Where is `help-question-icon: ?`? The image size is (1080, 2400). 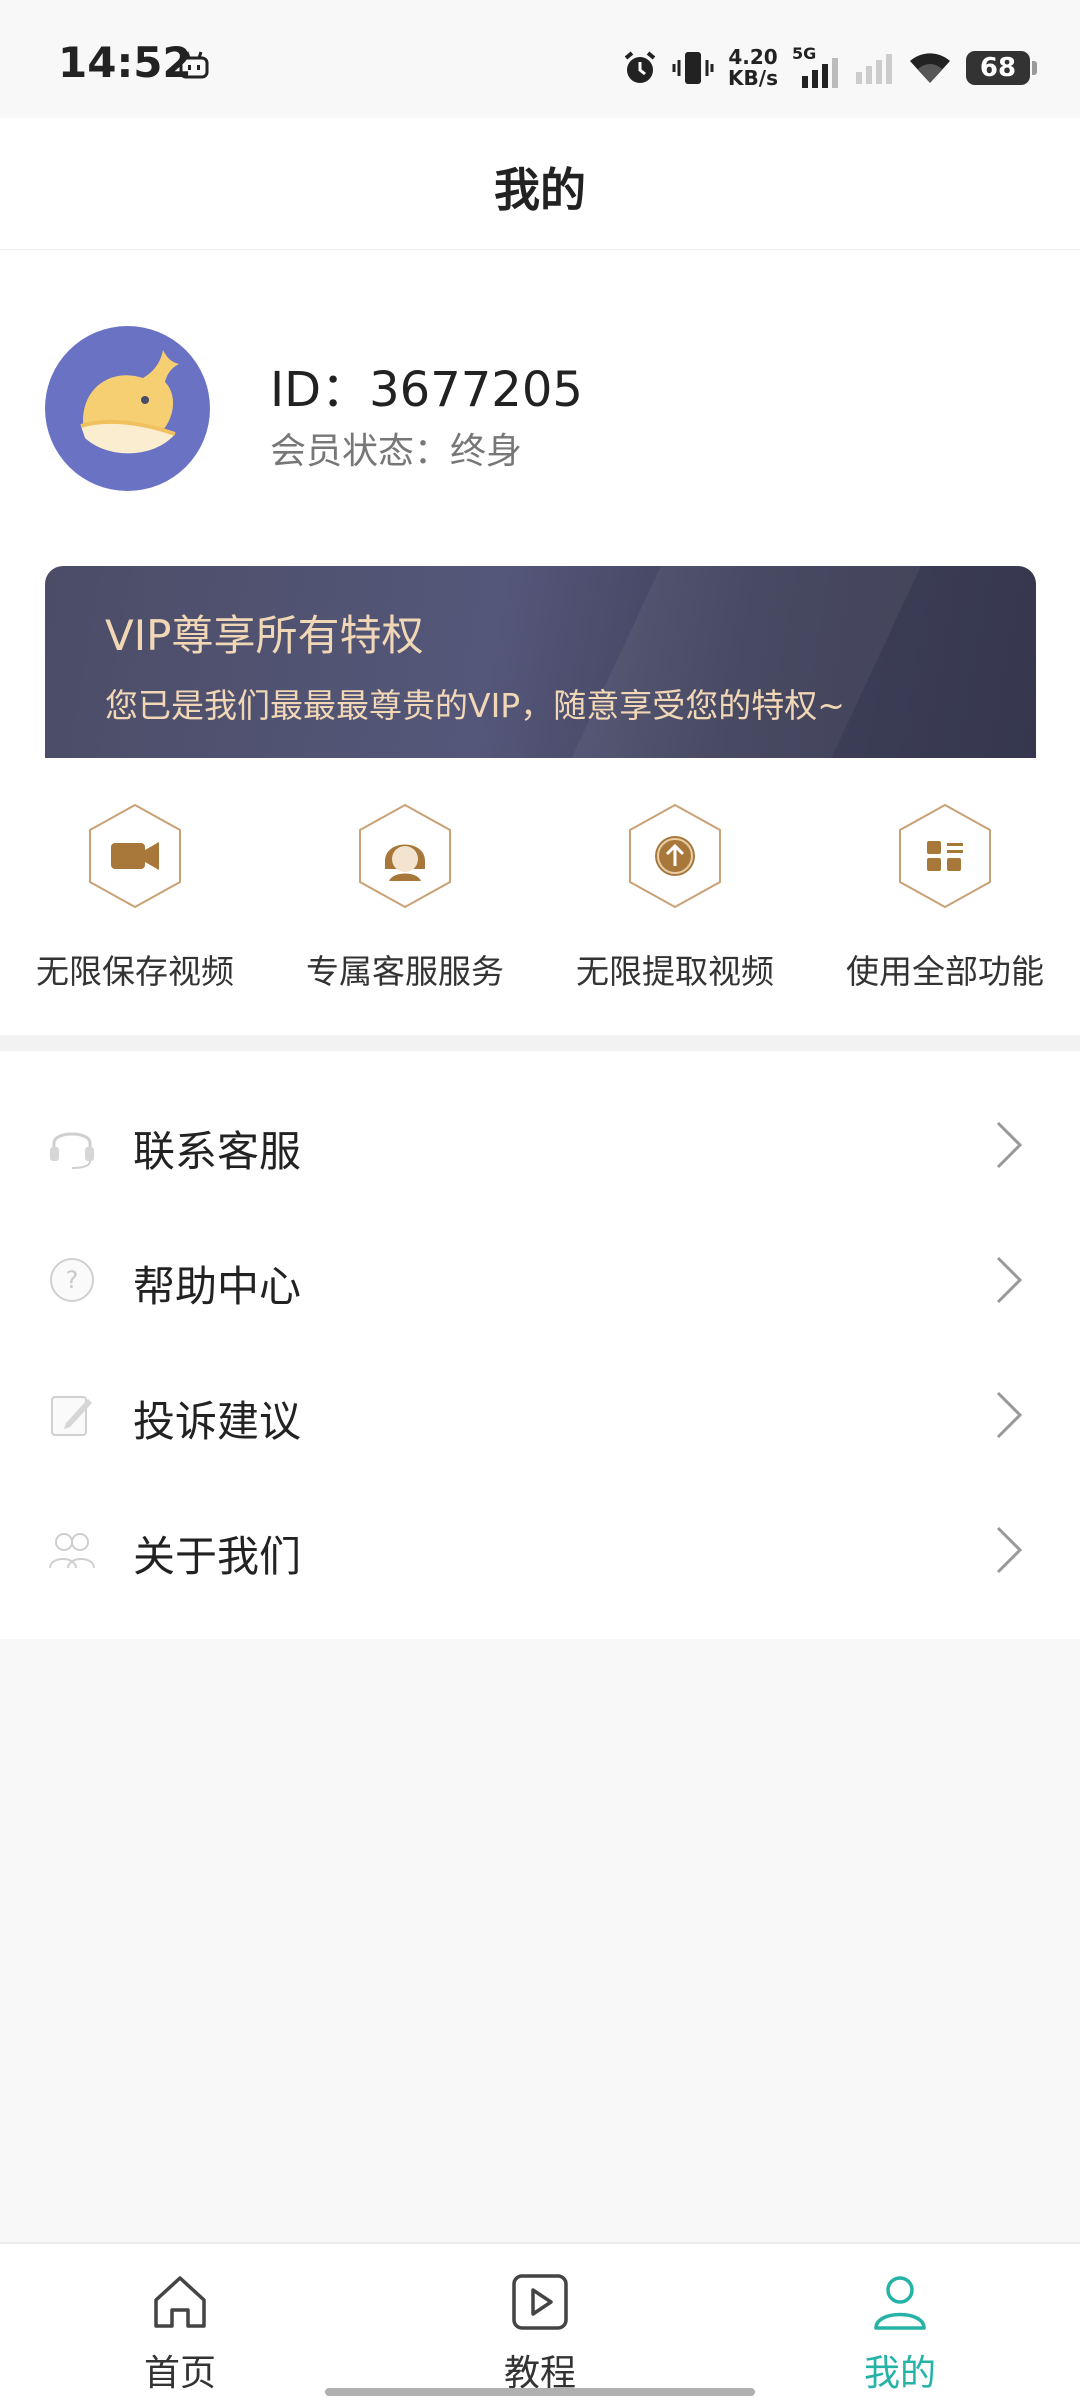
help-question-icon: ? is located at coordinates (72, 1279).